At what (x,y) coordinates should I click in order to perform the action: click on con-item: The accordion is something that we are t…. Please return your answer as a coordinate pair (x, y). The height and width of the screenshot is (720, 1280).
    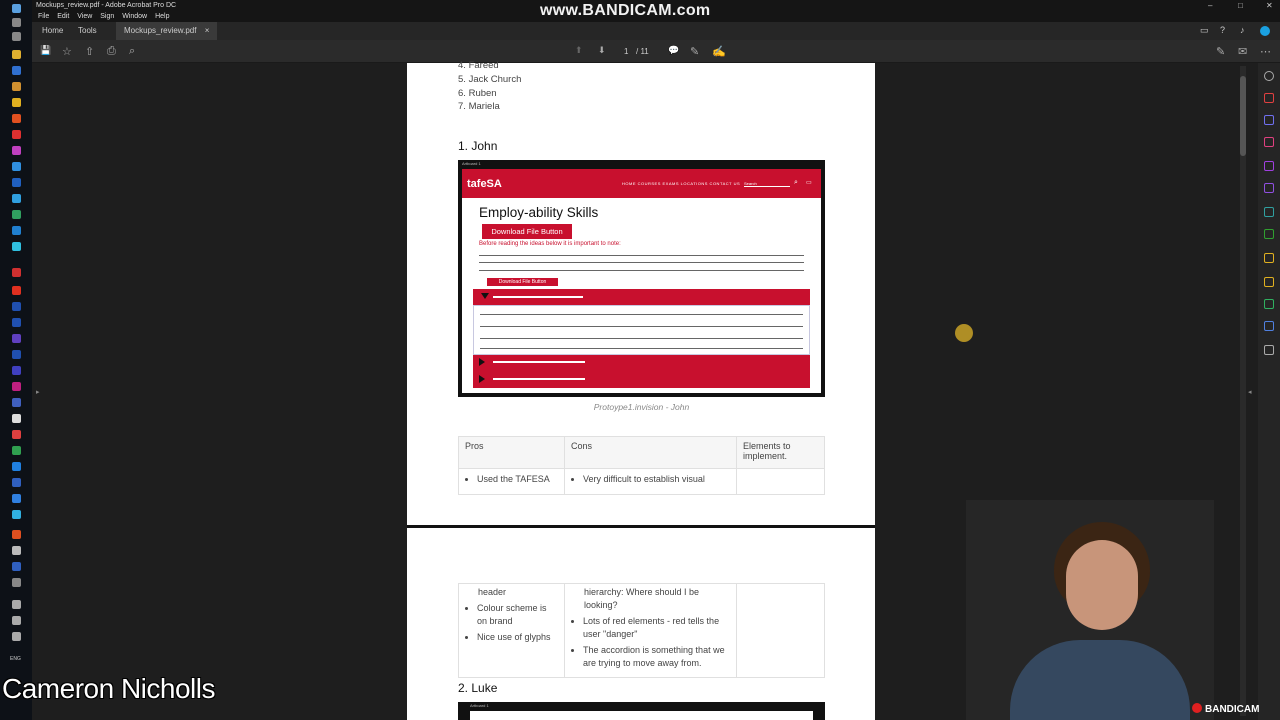
    Looking at the image, I should click on (656, 657).